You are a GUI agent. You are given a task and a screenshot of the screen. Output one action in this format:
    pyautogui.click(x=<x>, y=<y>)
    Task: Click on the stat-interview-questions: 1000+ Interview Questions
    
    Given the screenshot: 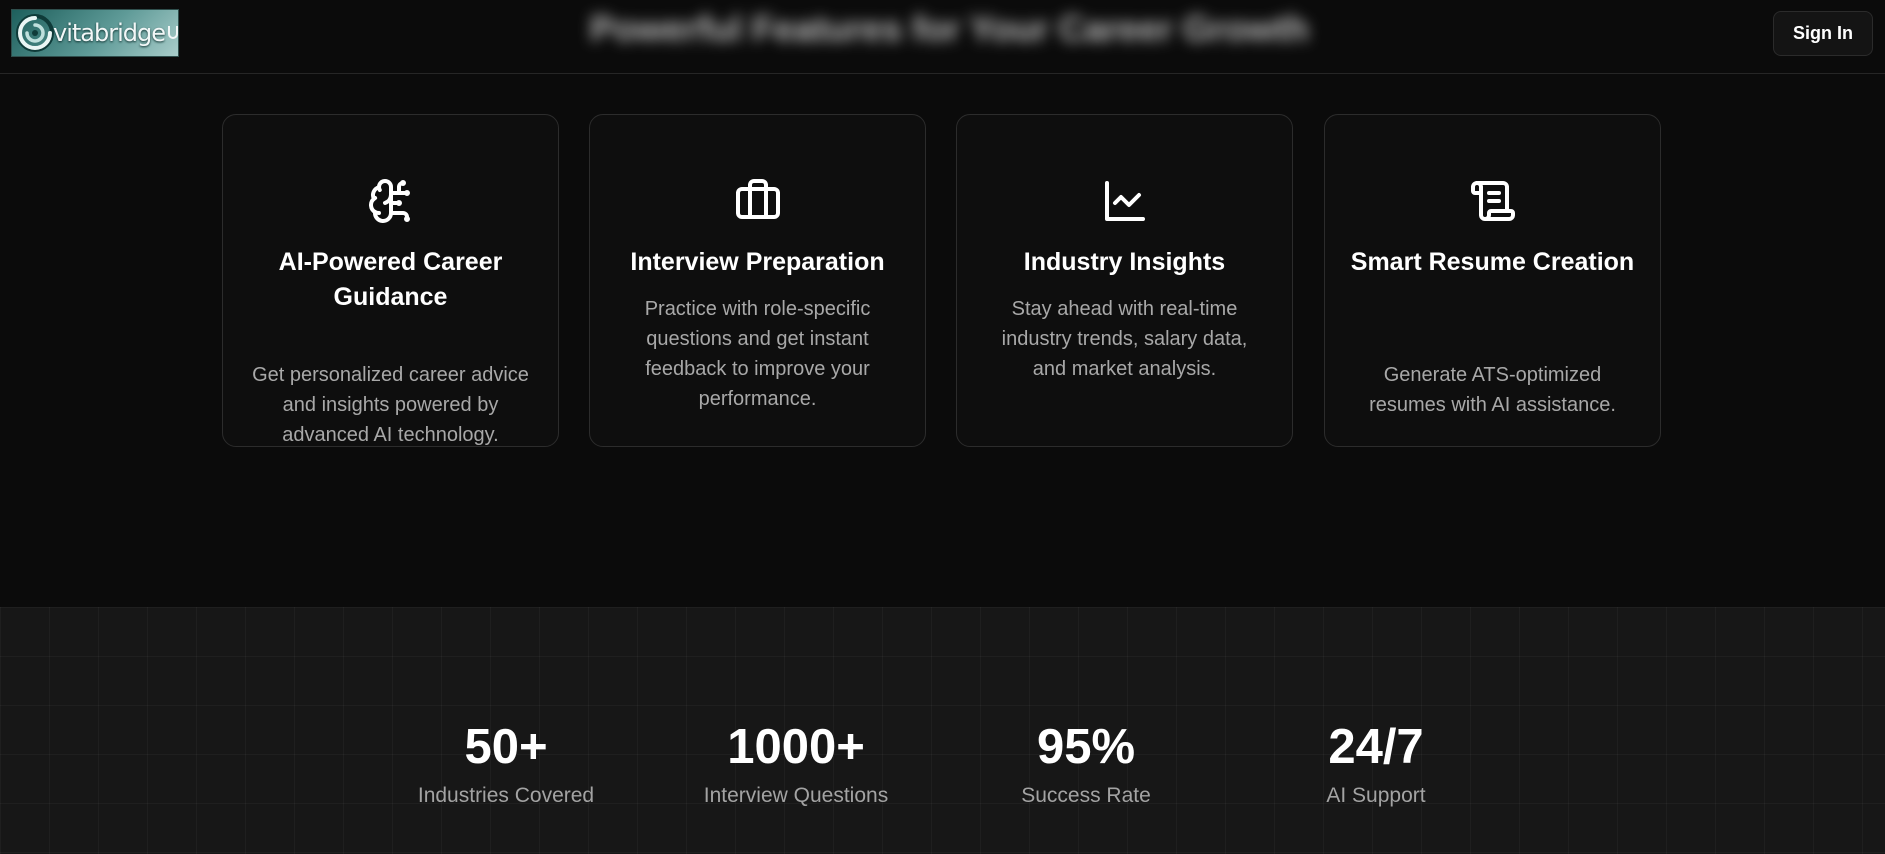 What is the action you would take?
    pyautogui.click(x=796, y=764)
    